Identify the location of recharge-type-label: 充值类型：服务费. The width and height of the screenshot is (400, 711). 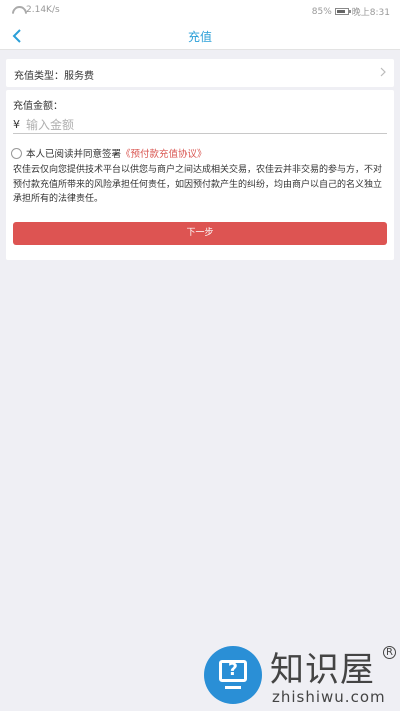
(54, 74).